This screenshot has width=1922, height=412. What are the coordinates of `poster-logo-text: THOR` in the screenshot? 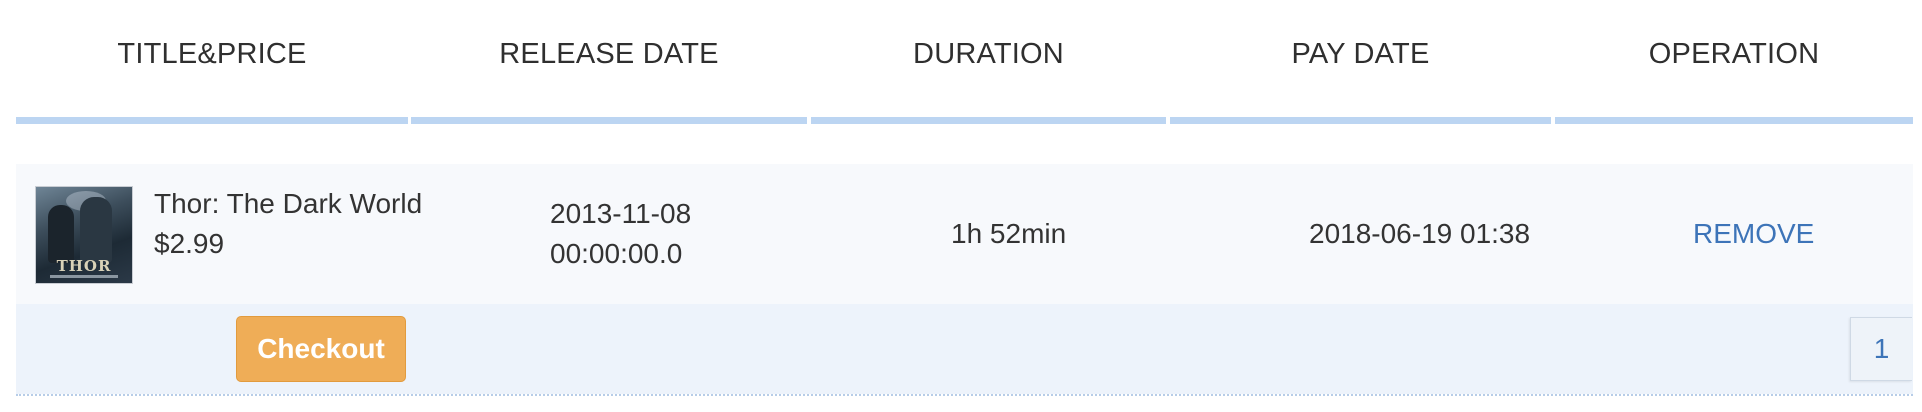 It's located at (84, 266).